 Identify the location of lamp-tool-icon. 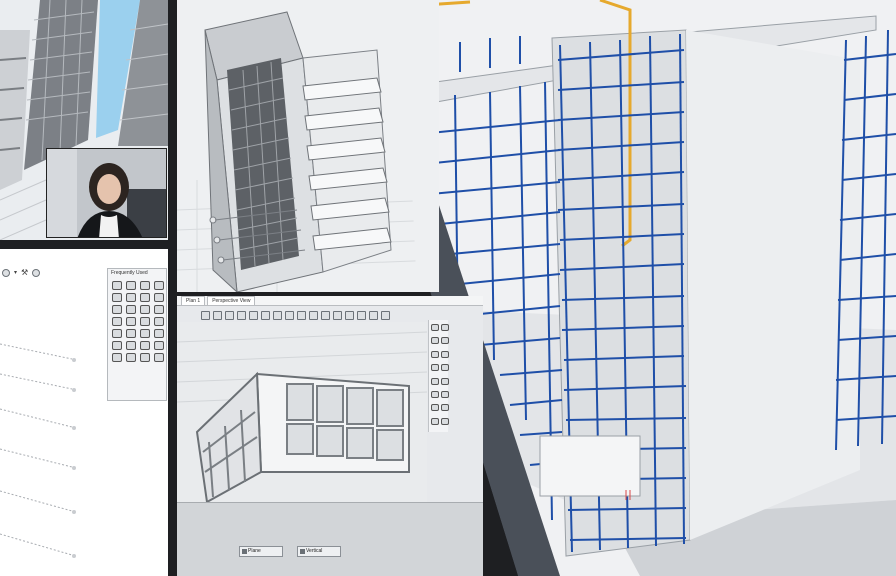
(131, 345).